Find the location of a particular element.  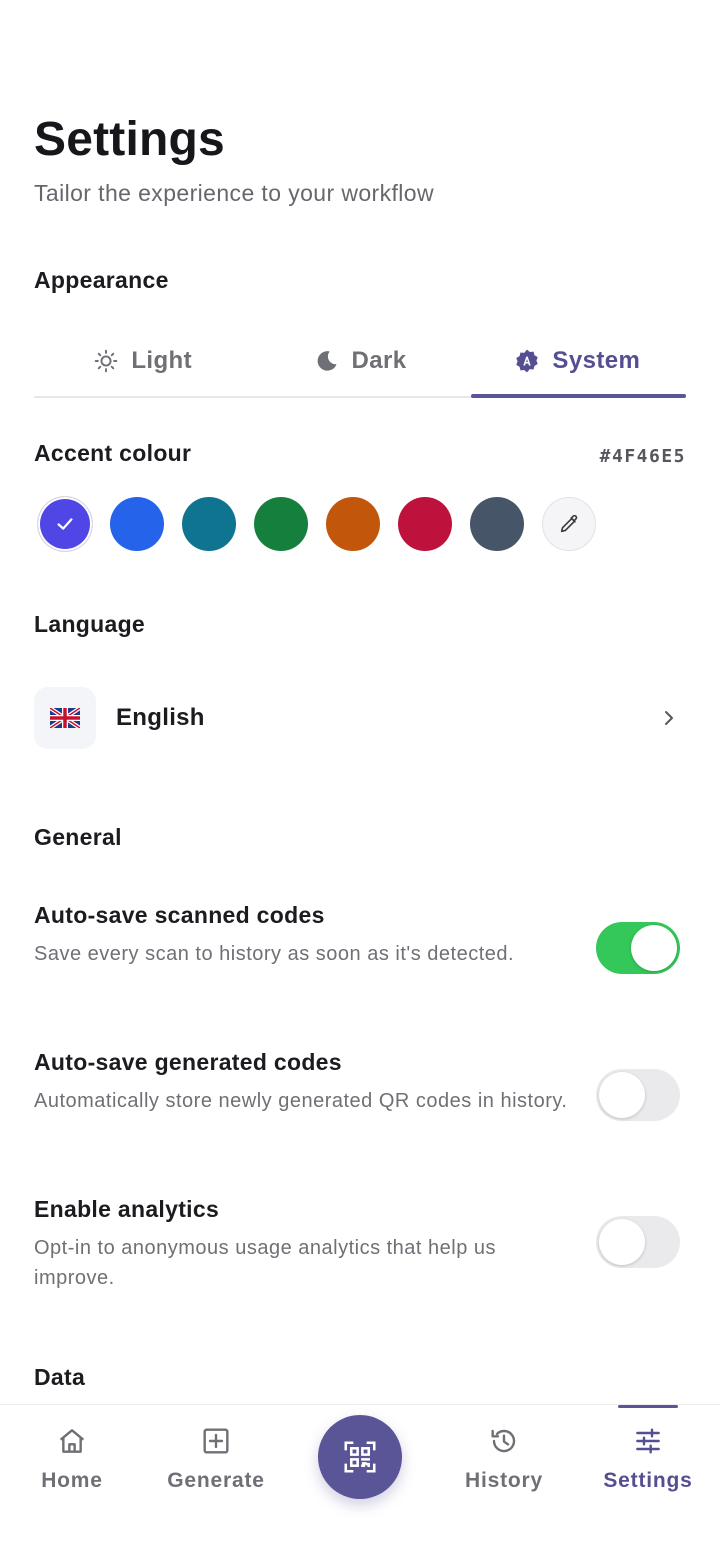

nav-home-label: Home is located at coordinates (72, 1480).